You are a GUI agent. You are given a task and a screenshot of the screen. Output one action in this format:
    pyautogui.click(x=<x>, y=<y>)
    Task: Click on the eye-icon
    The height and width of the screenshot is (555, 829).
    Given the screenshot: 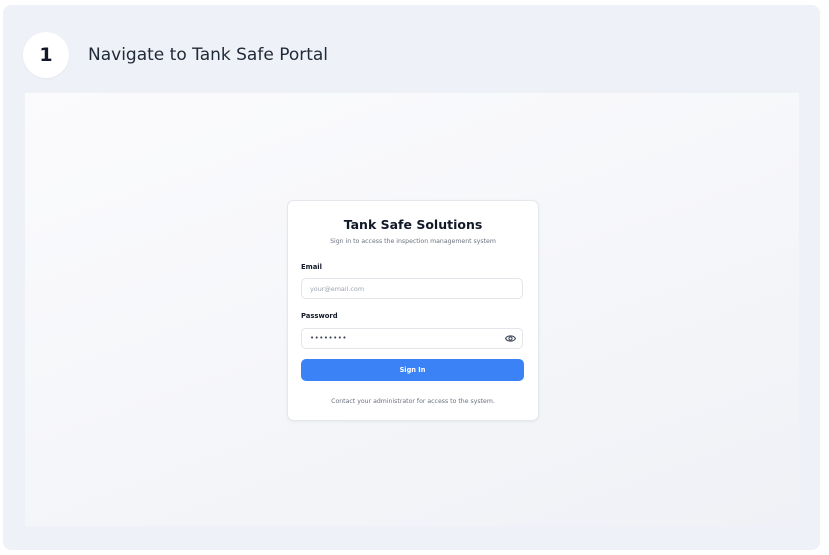 What is the action you would take?
    pyautogui.click(x=510, y=338)
    